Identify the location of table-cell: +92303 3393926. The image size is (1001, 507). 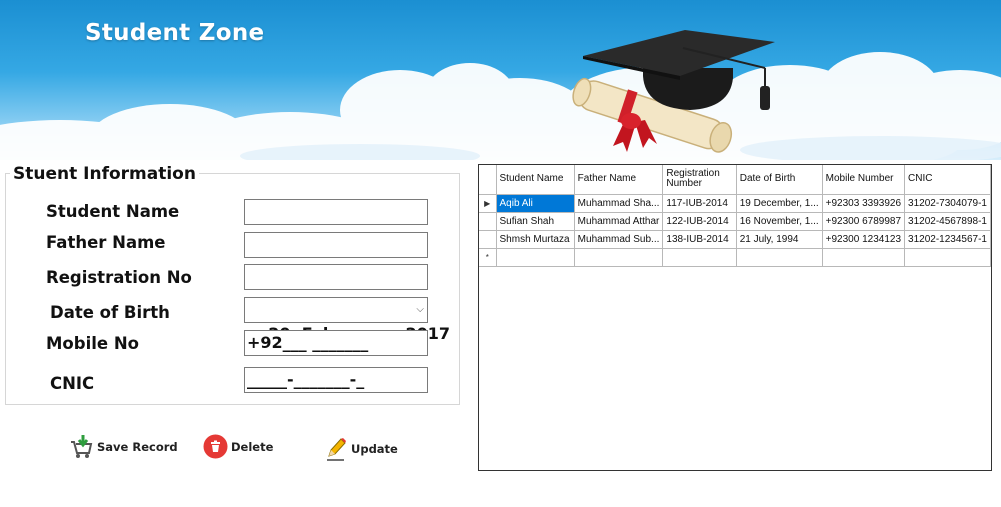
(863, 203).